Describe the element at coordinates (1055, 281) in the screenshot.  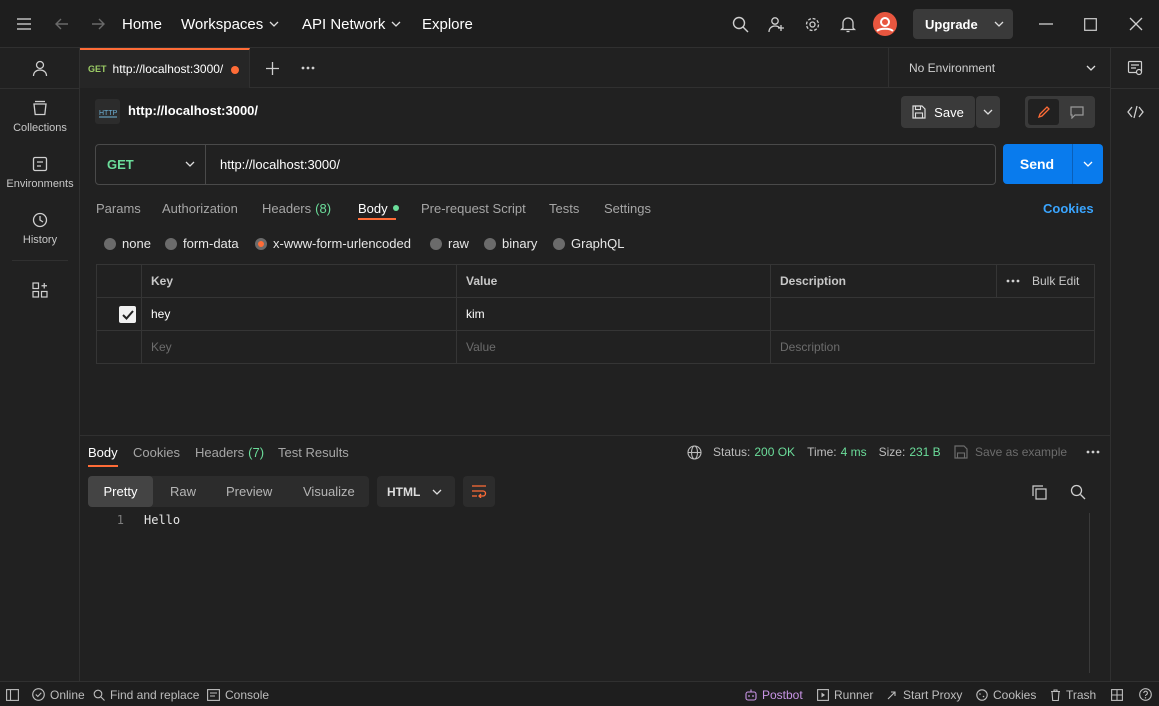
I see `bulk-edit-button: Bulk Edit` at that location.